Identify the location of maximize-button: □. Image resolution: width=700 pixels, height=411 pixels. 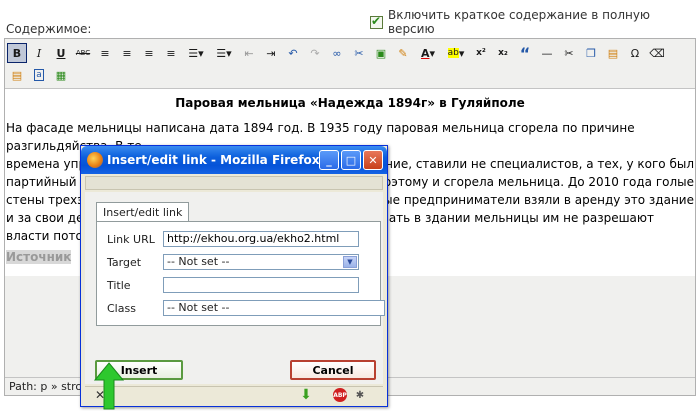
(351, 160).